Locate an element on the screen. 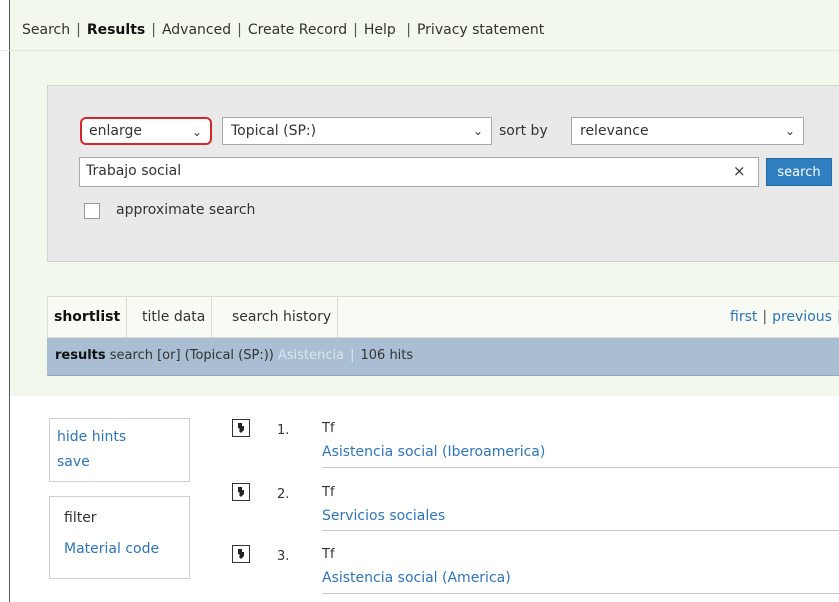  tab-title-data: title data is located at coordinates (174, 317).